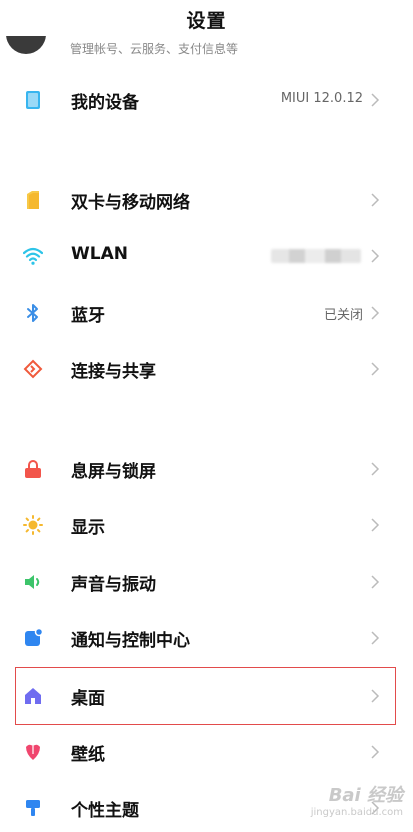 The width and height of the screenshot is (413, 832). What do you see at coordinates (33, 100) in the screenshot?
I see `device-icon` at bounding box center [33, 100].